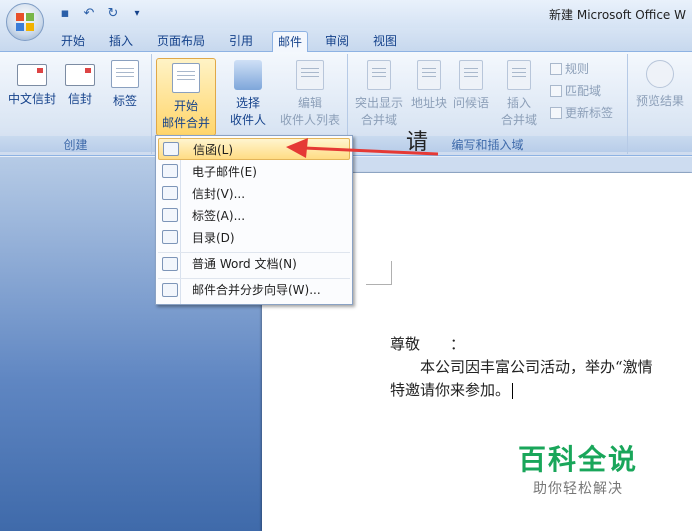 This screenshot has height=531, width=692. What do you see at coordinates (578, 489) in the screenshot?
I see `watermark-subtitle: 助你轻松解决` at bounding box center [578, 489].